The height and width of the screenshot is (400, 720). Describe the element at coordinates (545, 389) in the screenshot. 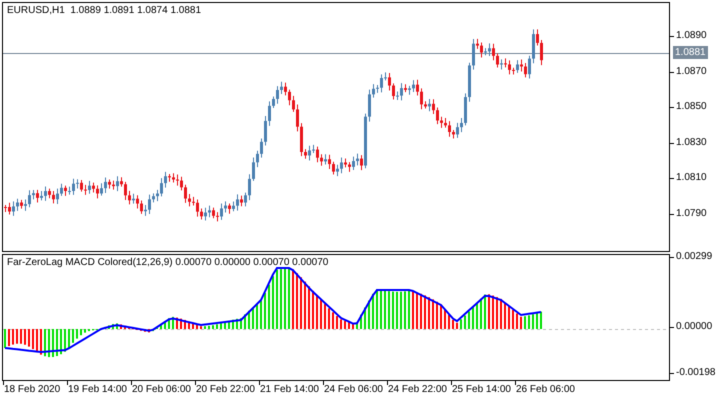

I see `time-label: 26 Feb 06:00` at that location.